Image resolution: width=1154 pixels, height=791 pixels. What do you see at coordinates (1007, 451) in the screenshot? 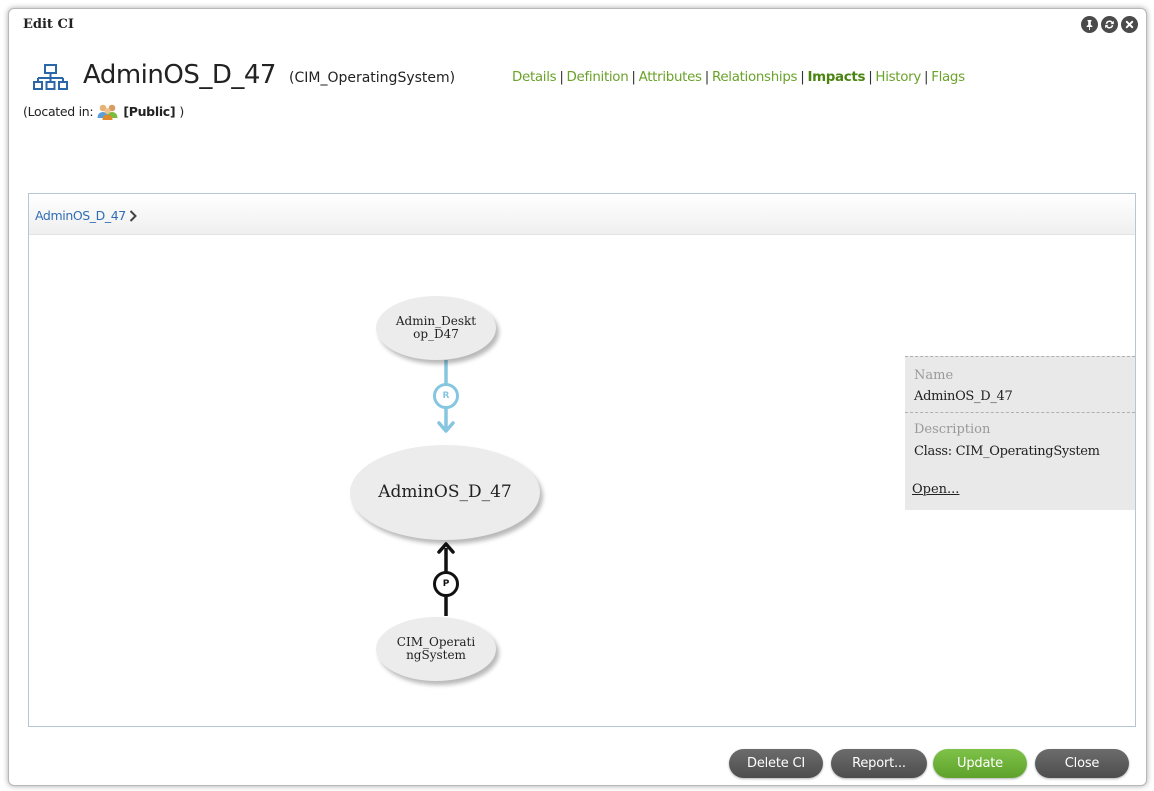
I see `description-value: Class: CIM_OperatingSystem` at bounding box center [1007, 451].